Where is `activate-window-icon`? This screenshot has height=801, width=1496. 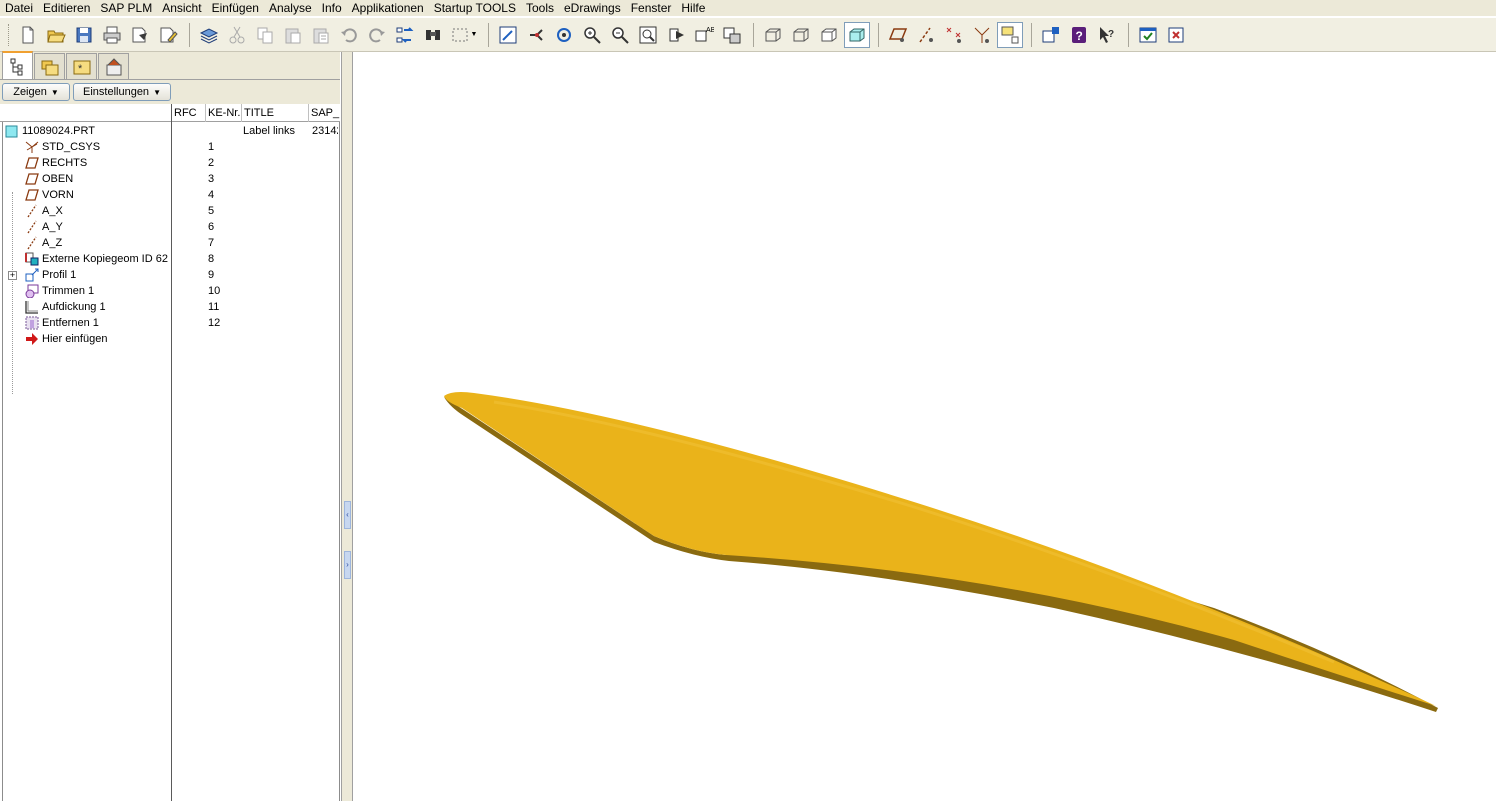 activate-window-icon is located at coordinates (1148, 35).